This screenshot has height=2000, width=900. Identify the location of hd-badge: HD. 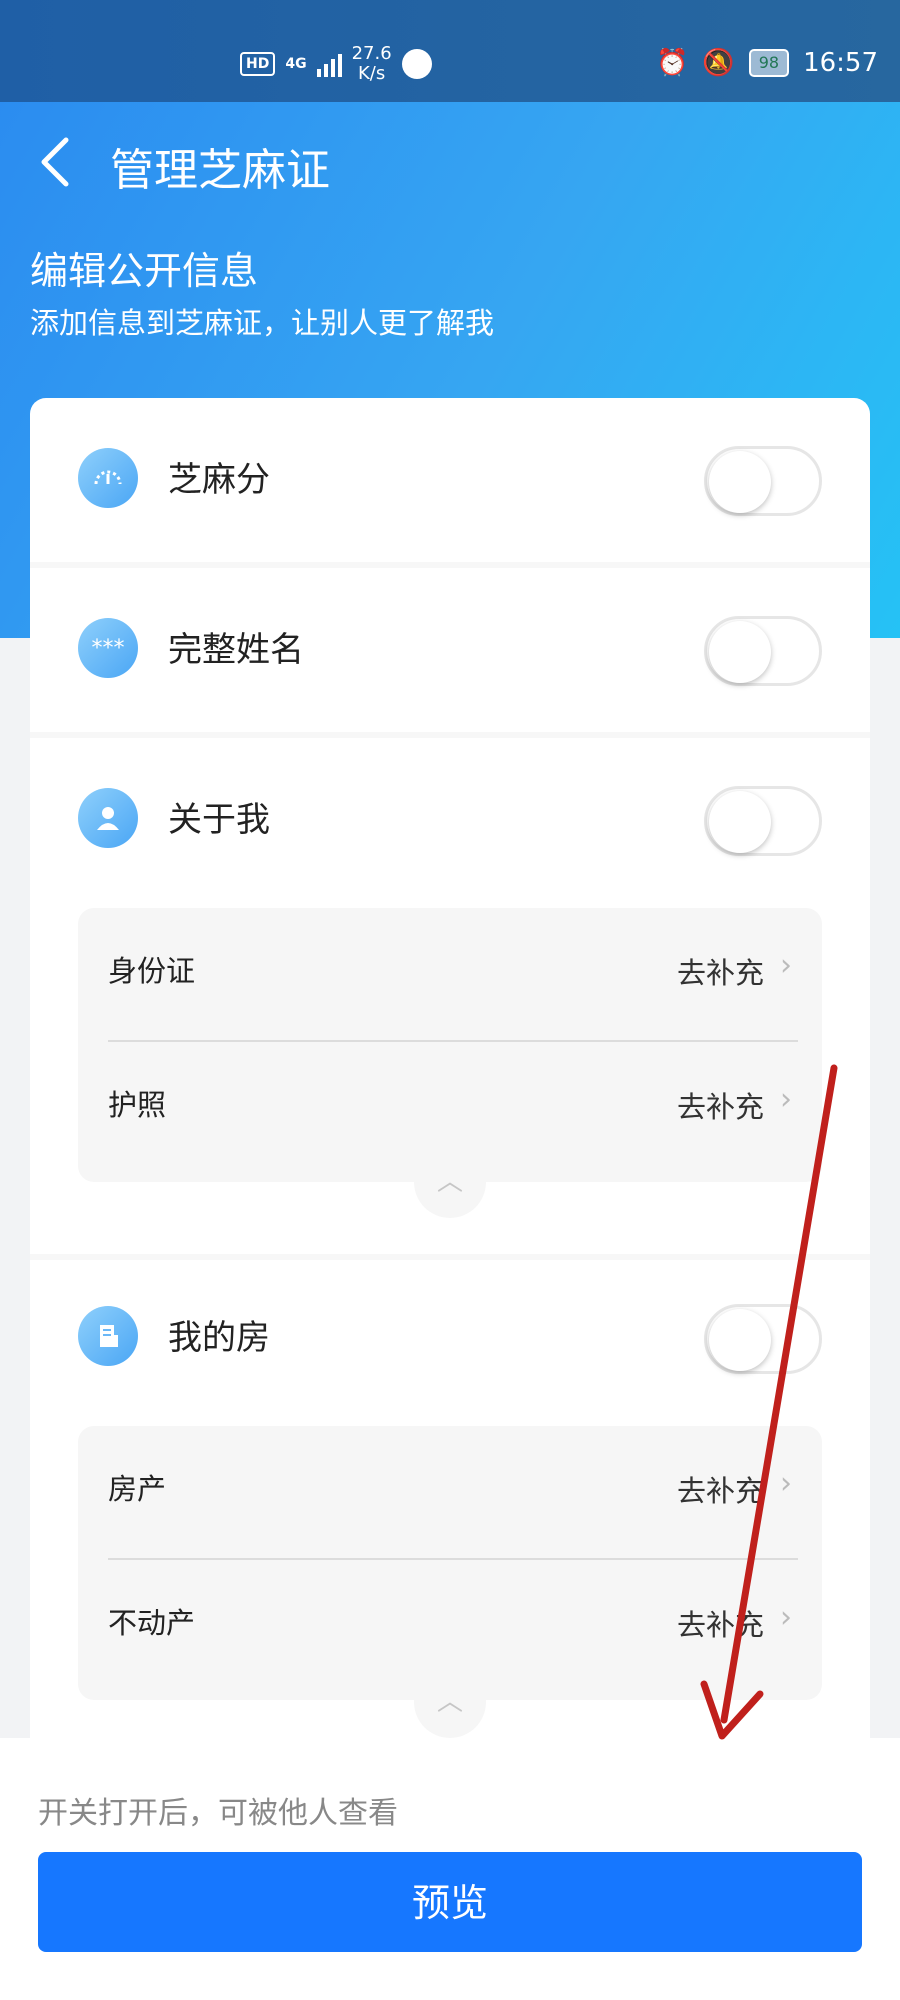
(258, 64).